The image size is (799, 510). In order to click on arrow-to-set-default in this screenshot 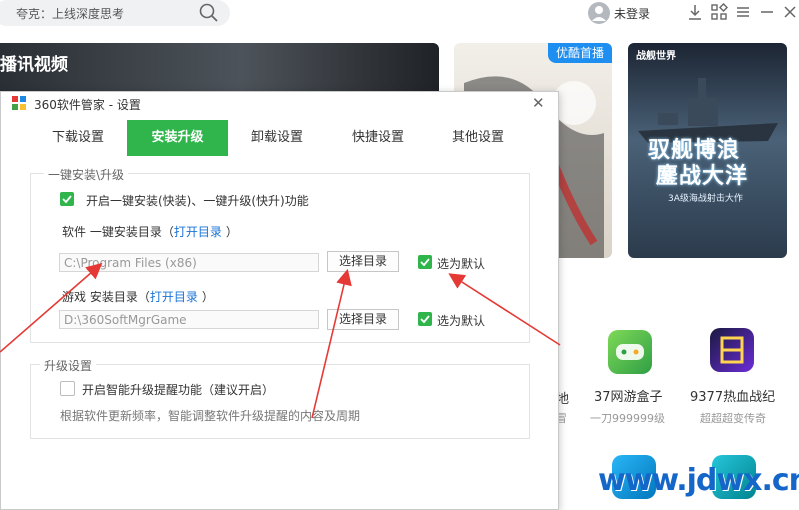, I will do `click(504, 309)`.